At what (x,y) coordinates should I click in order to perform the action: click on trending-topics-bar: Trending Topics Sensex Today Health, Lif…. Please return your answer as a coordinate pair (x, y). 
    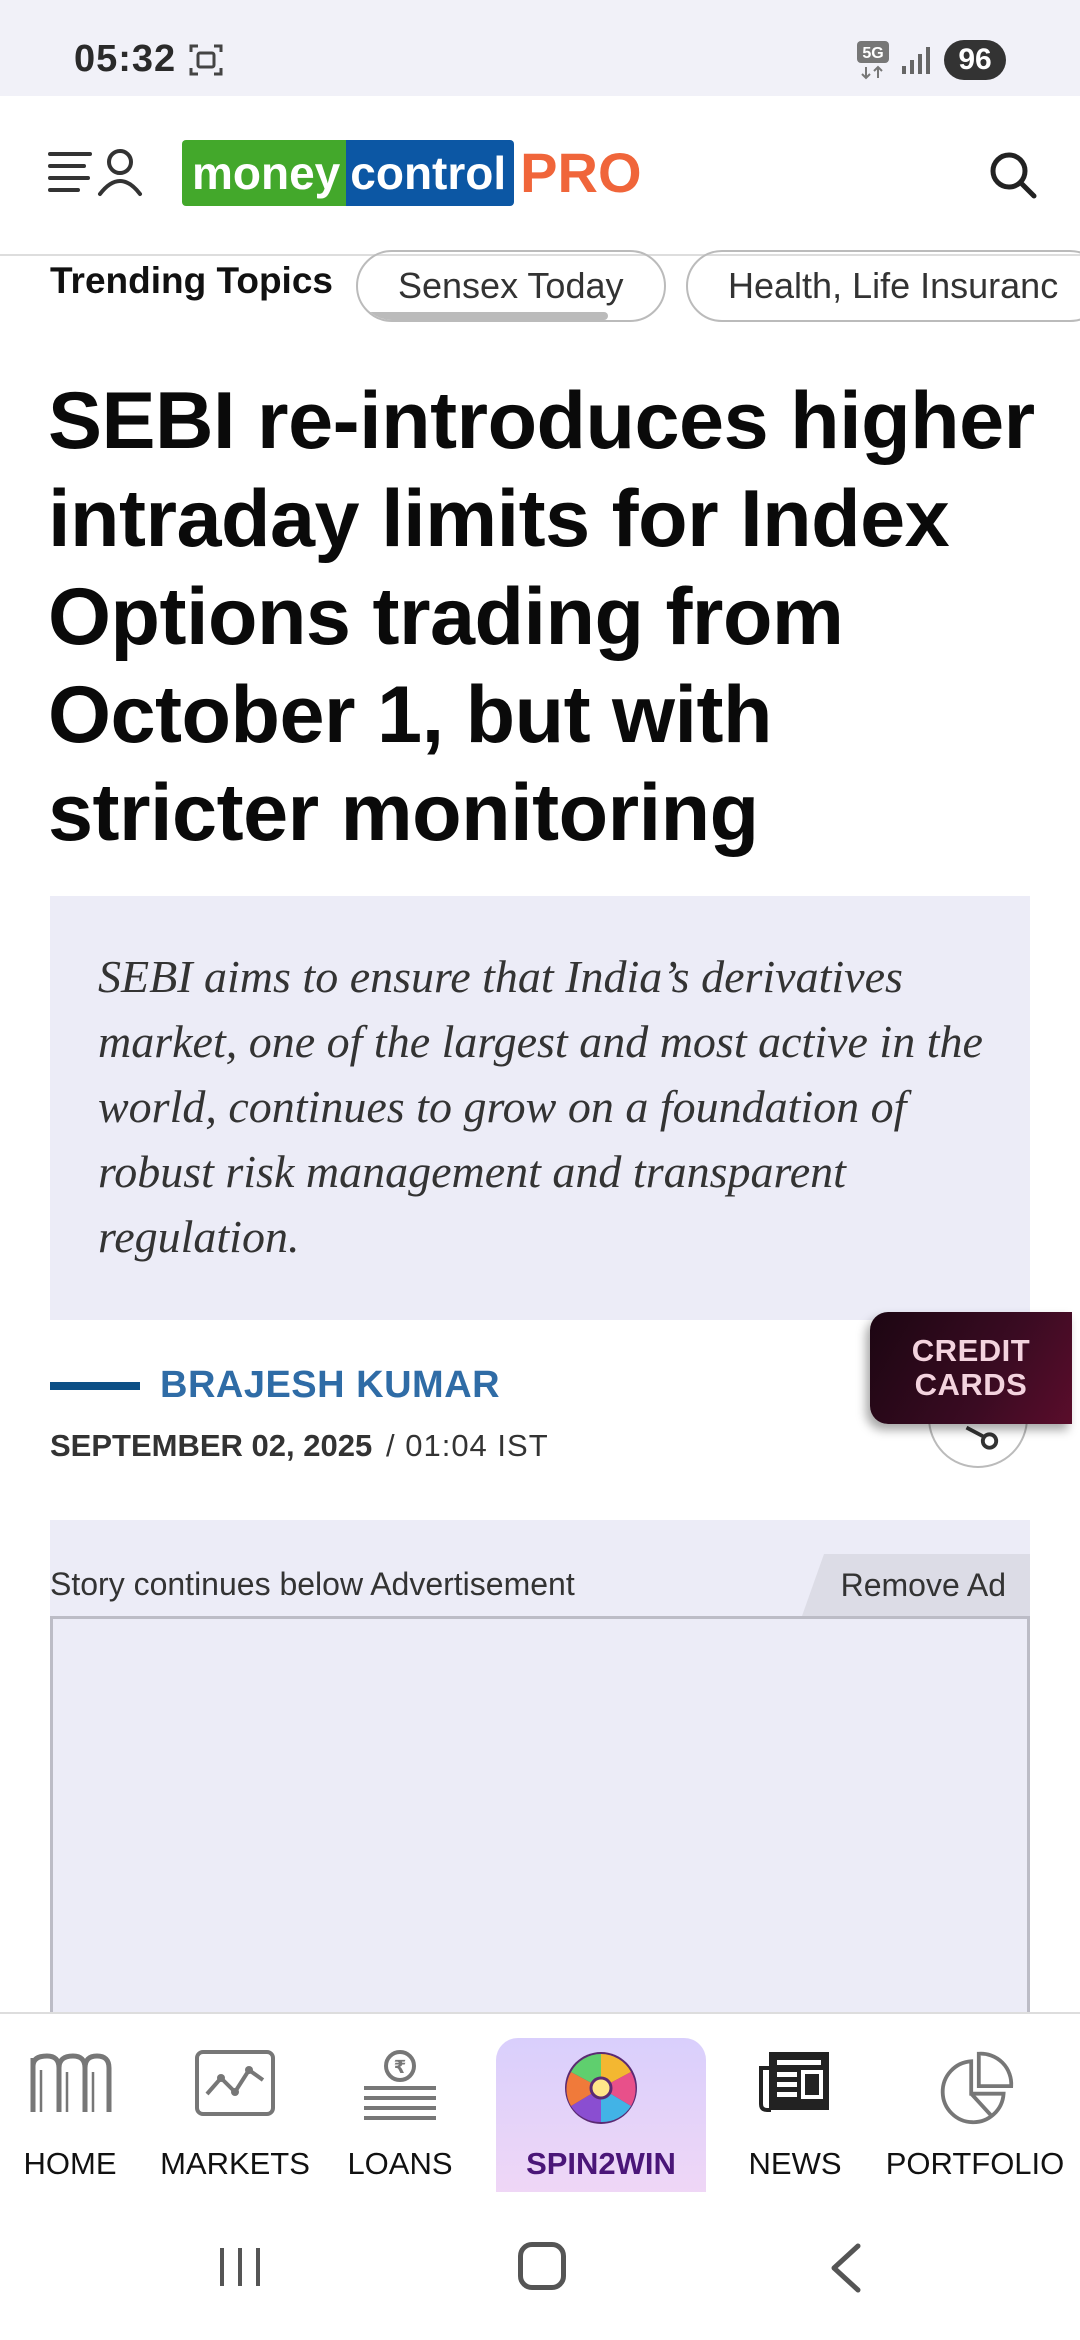
    Looking at the image, I should click on (540, 290).